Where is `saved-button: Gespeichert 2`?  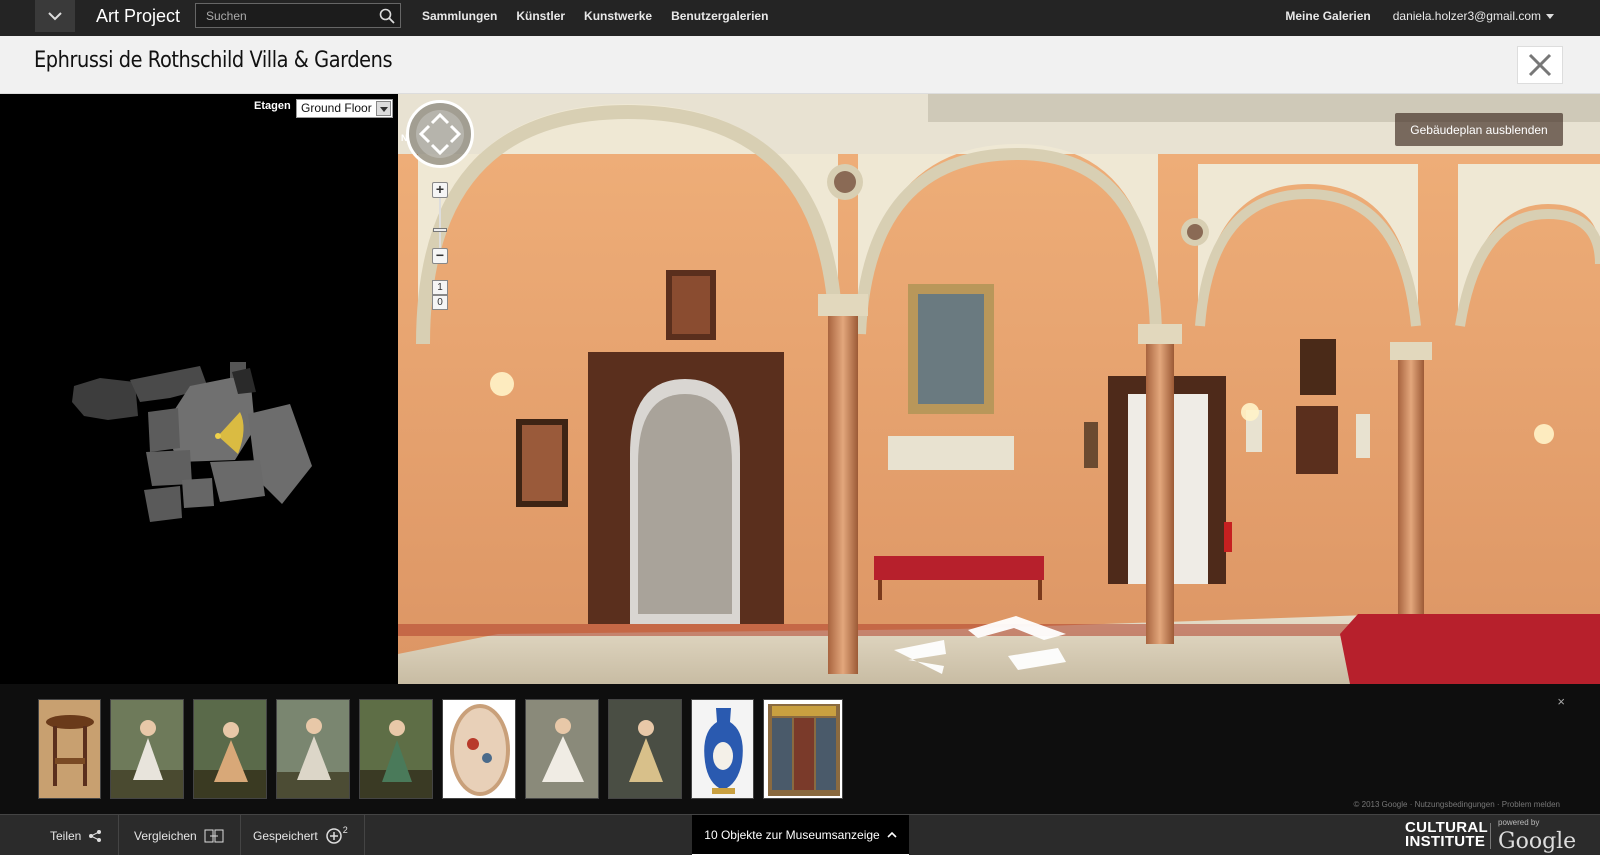 saved-button: Gespeichert 2 is located at coordinates (301, 835).